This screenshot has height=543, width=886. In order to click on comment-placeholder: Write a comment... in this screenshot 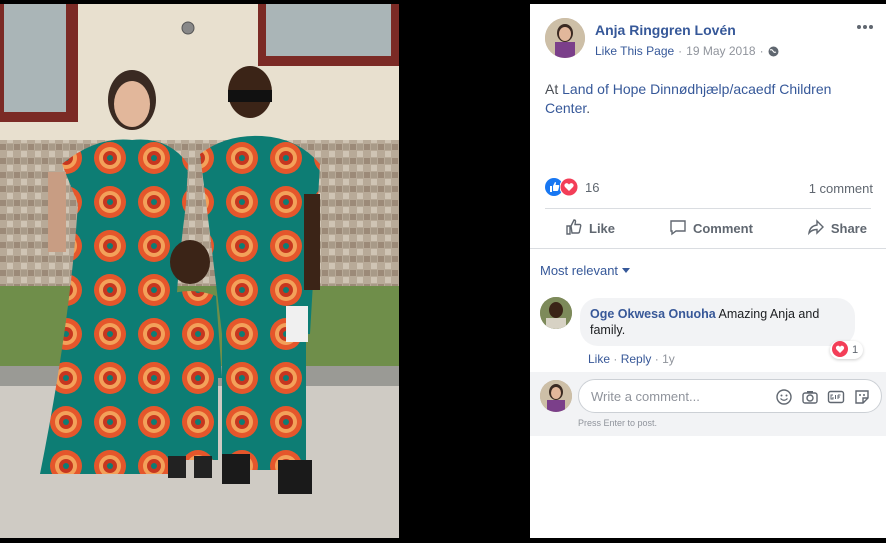, I will do `click(645, 396)`.